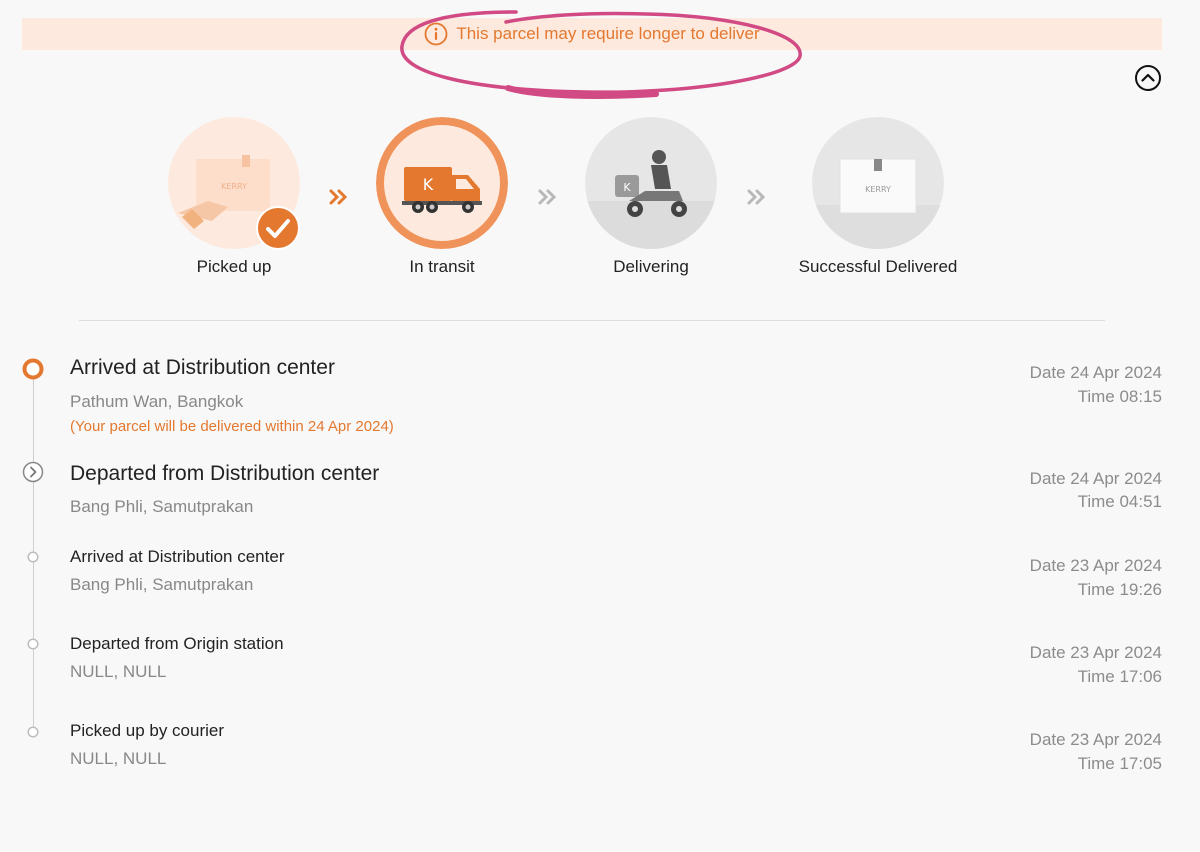  I want to click on in-transit-illustration: K, so click(442, 183).